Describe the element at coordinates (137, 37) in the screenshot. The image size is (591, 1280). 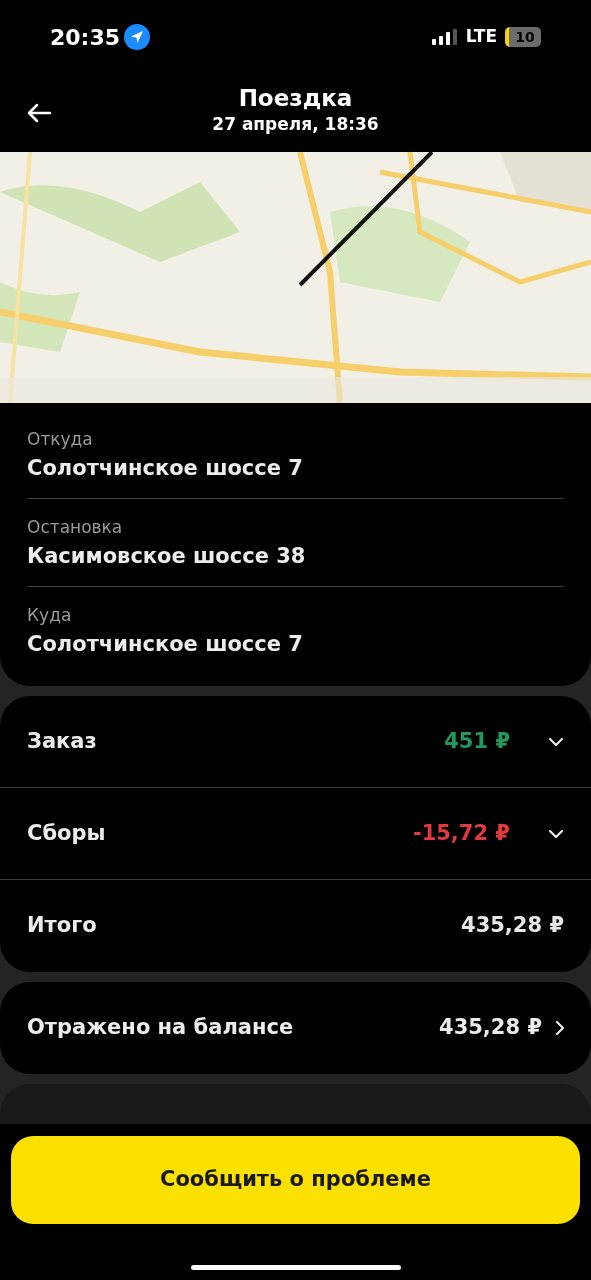
I see `location-icon` at that location.